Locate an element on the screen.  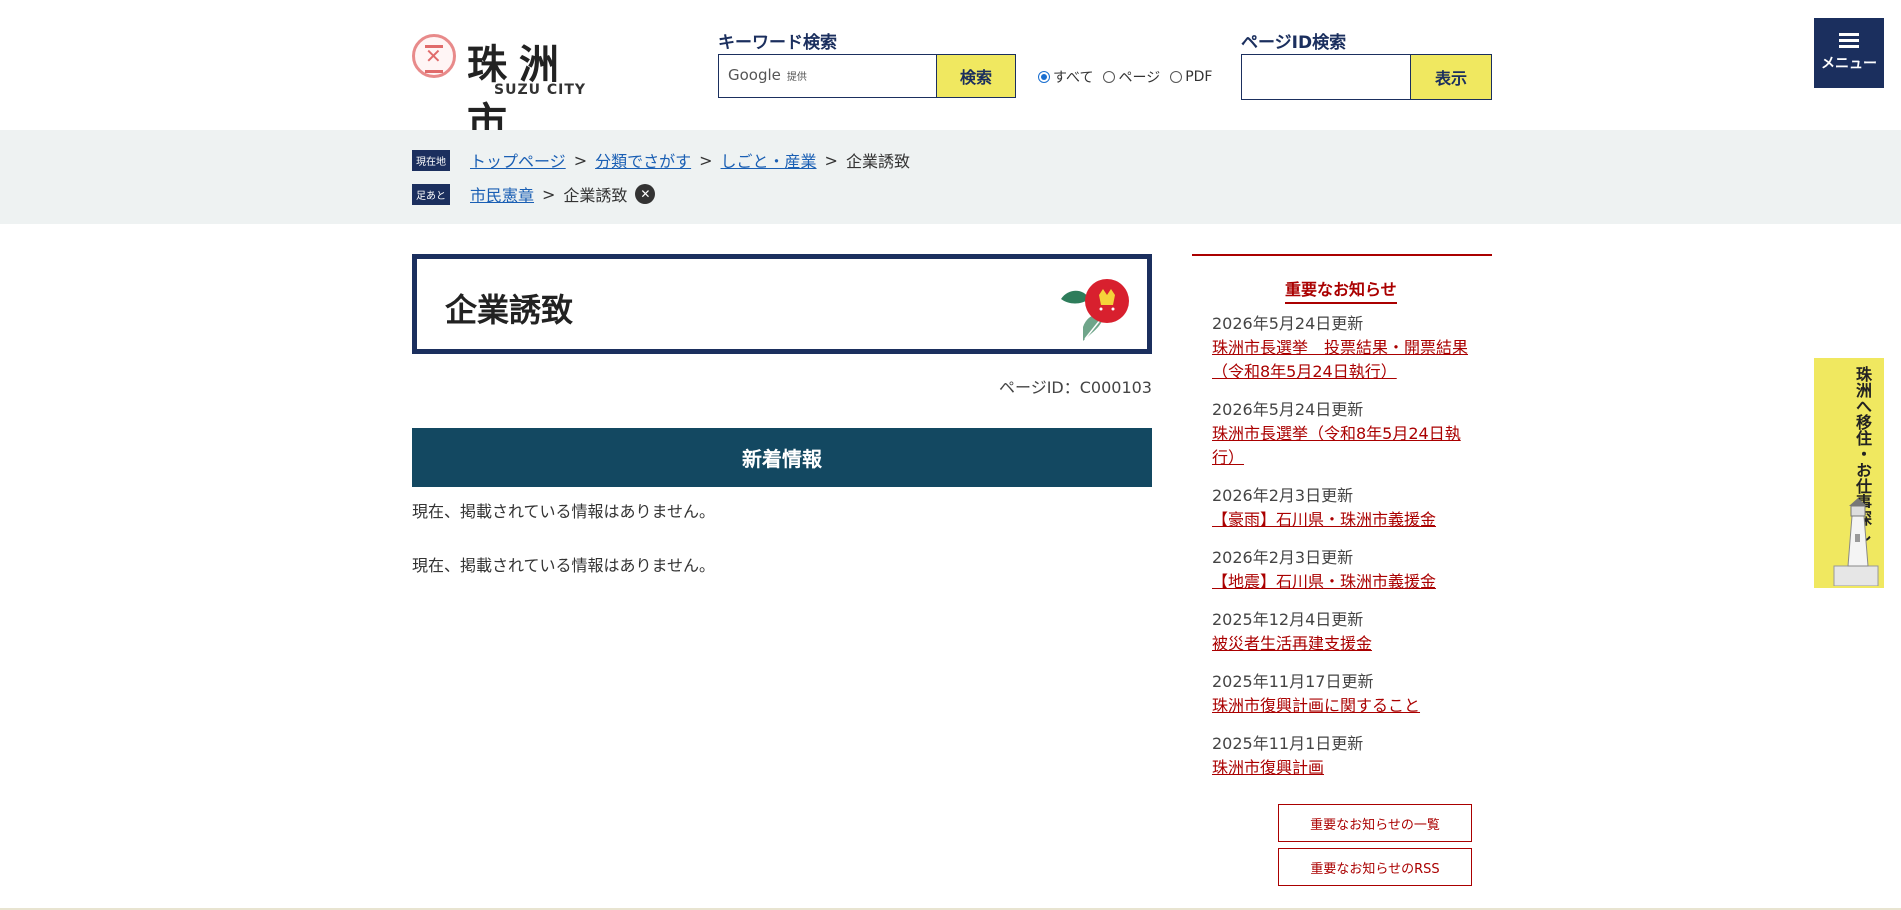
site-logo: 珠洲市 SUZU CITY is located at coordinates (512, 89).